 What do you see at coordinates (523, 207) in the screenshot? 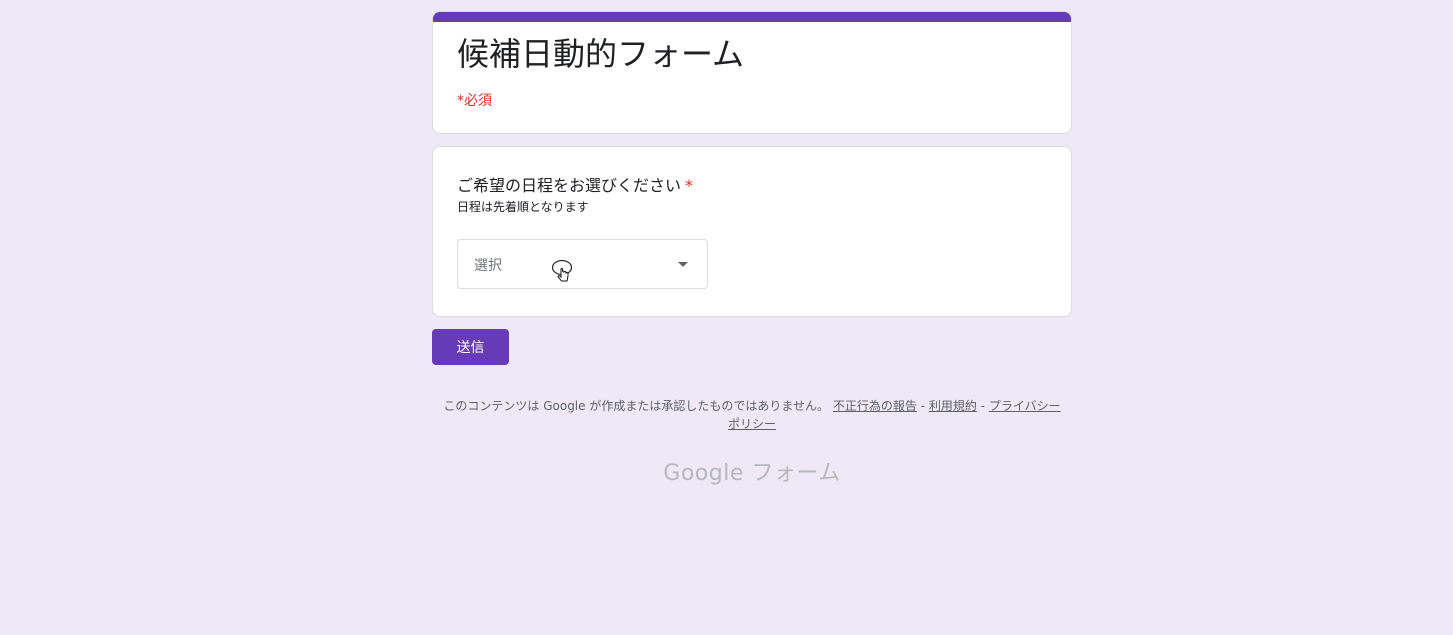
I see `question-description: 日程は先着順となります` at bounding box center [523, 207].